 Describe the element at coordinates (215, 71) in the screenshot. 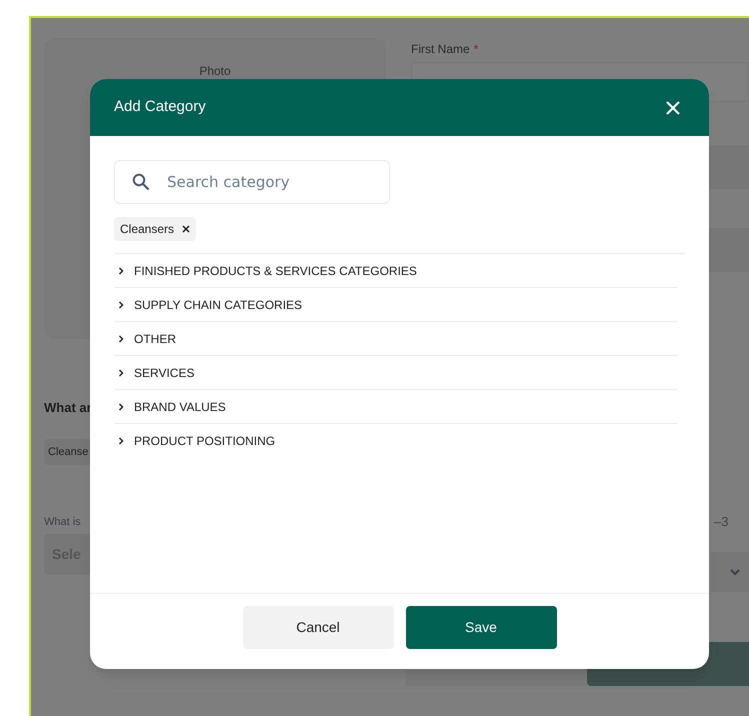

I see `photo-label: Photo` at that location.